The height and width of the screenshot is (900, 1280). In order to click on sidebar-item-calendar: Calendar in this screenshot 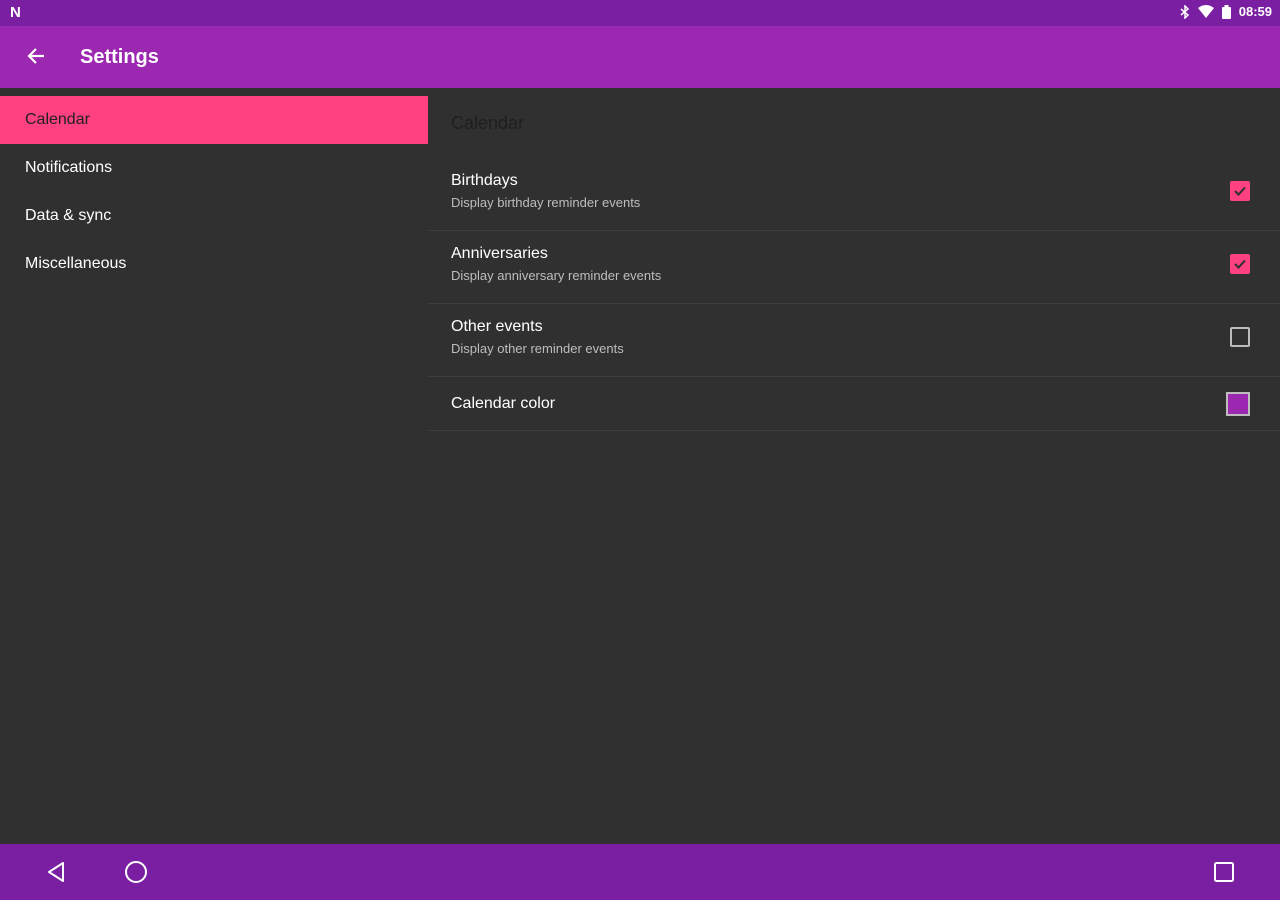, I will do `click(214, 120)`.